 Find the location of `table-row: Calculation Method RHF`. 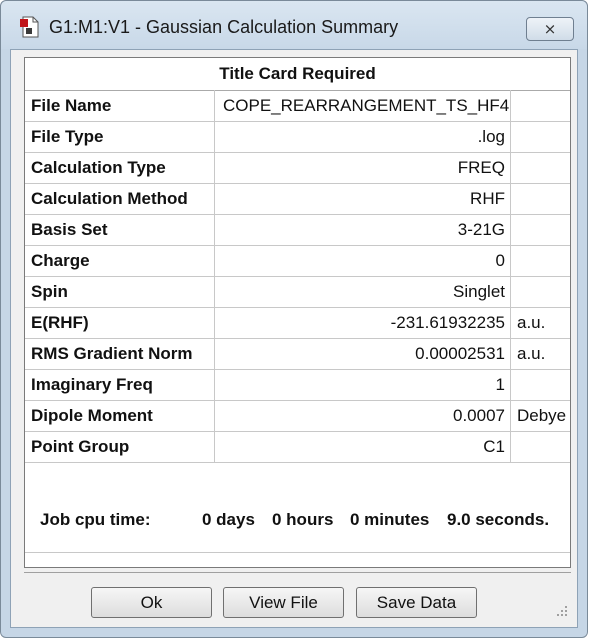

table-row: Calculation Method RHF is located at coordinates (297, 199).